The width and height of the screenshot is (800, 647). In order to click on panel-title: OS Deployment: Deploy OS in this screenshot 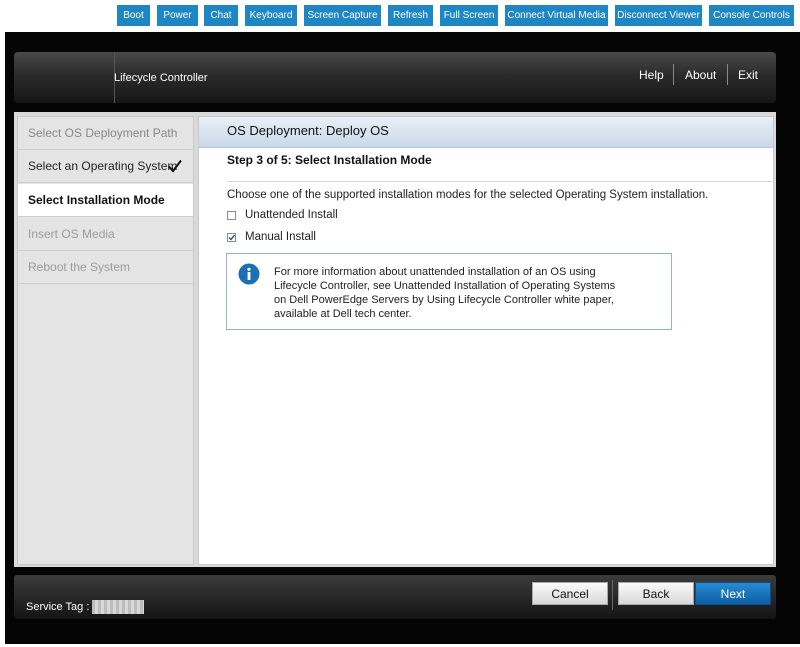, I will do `click(308, 130)`.